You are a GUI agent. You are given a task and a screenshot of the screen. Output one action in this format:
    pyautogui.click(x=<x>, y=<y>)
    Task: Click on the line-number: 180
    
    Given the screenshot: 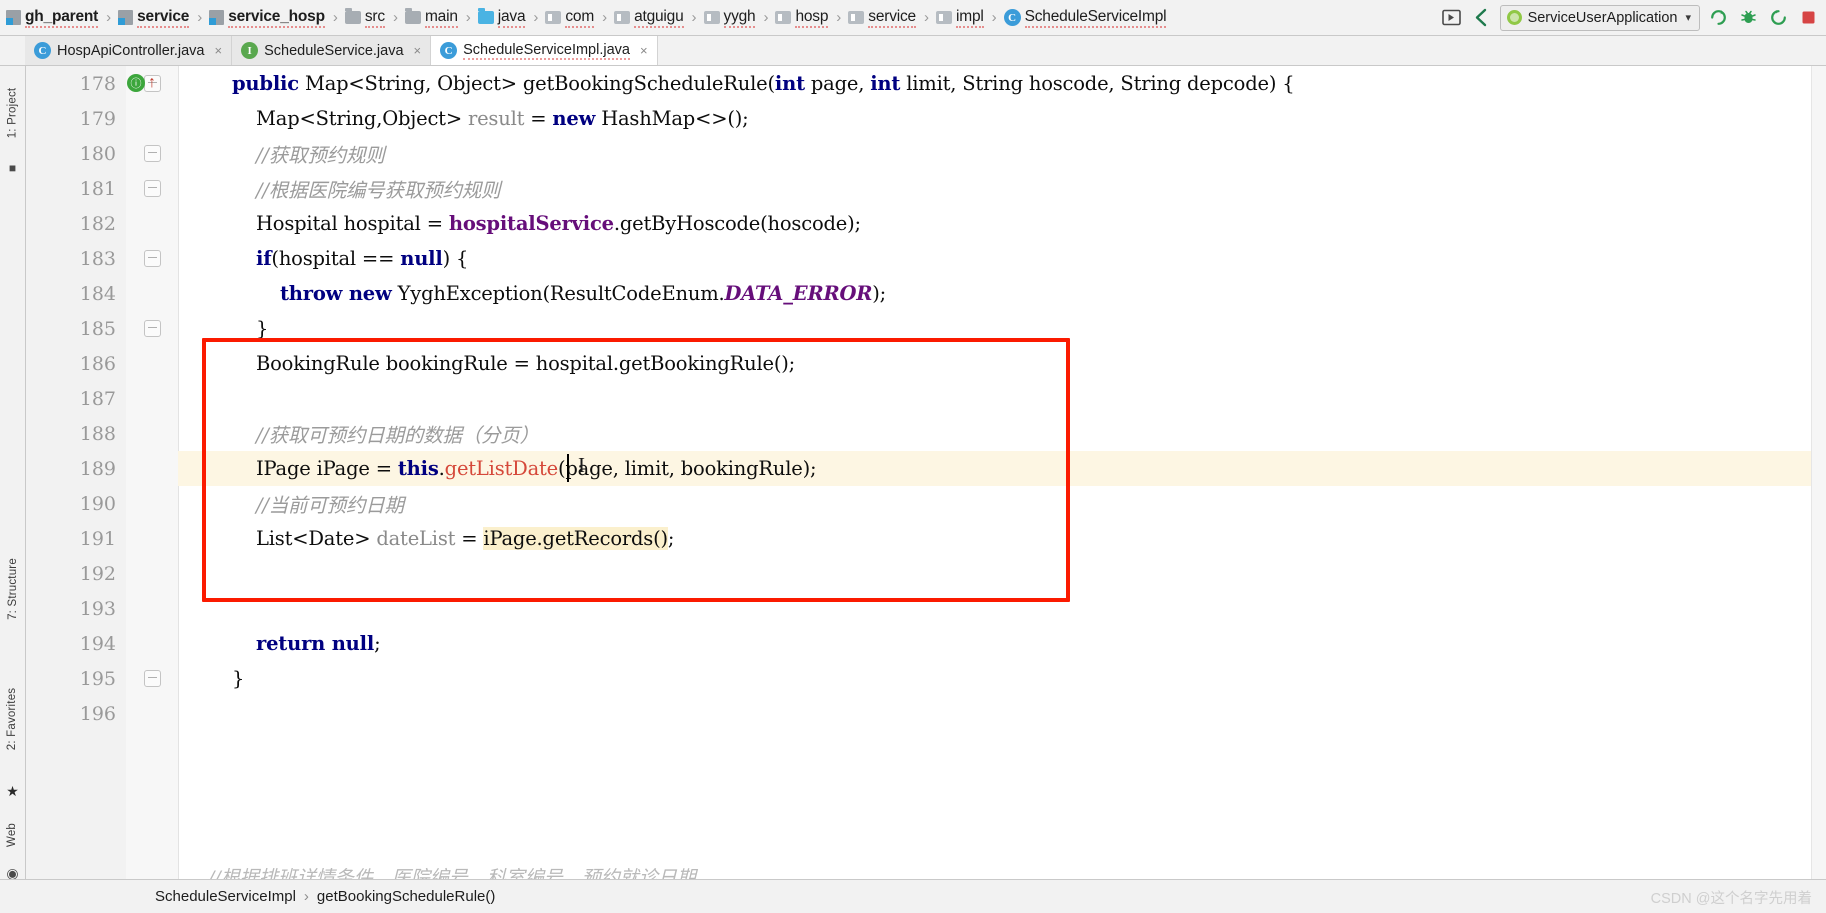 What is the action you would take?
    pyautogui.click(x=97, y=153)
    